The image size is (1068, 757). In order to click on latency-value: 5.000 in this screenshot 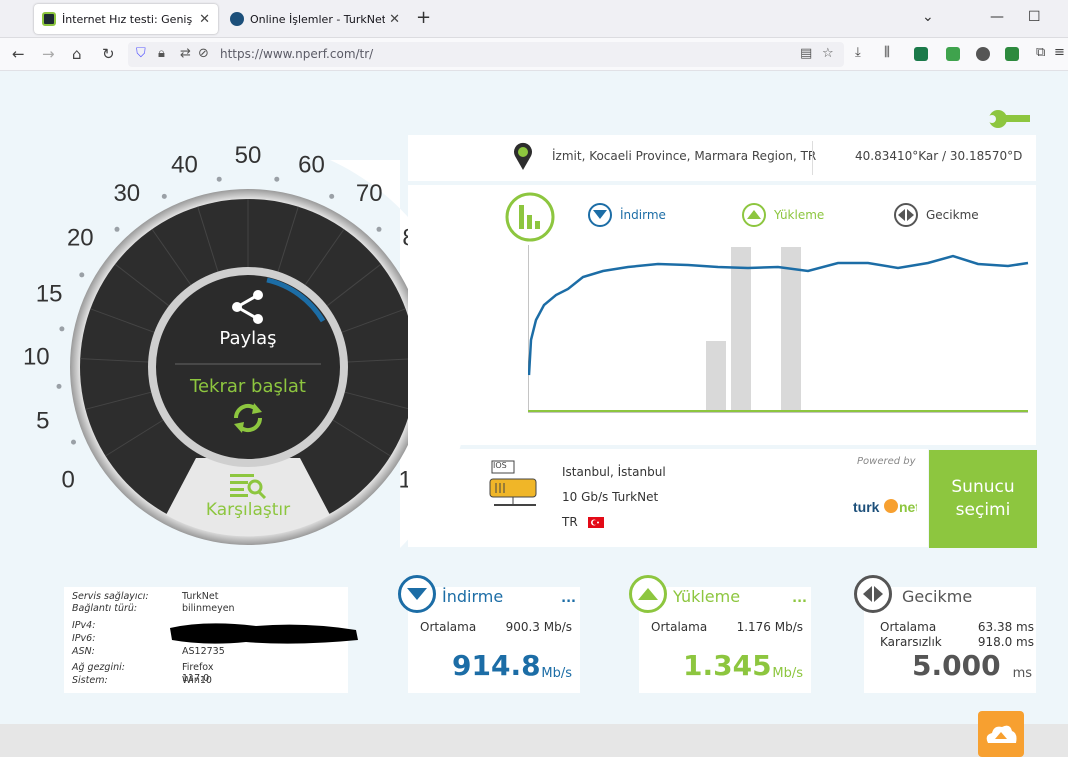, I will do `click(956, 665)`.